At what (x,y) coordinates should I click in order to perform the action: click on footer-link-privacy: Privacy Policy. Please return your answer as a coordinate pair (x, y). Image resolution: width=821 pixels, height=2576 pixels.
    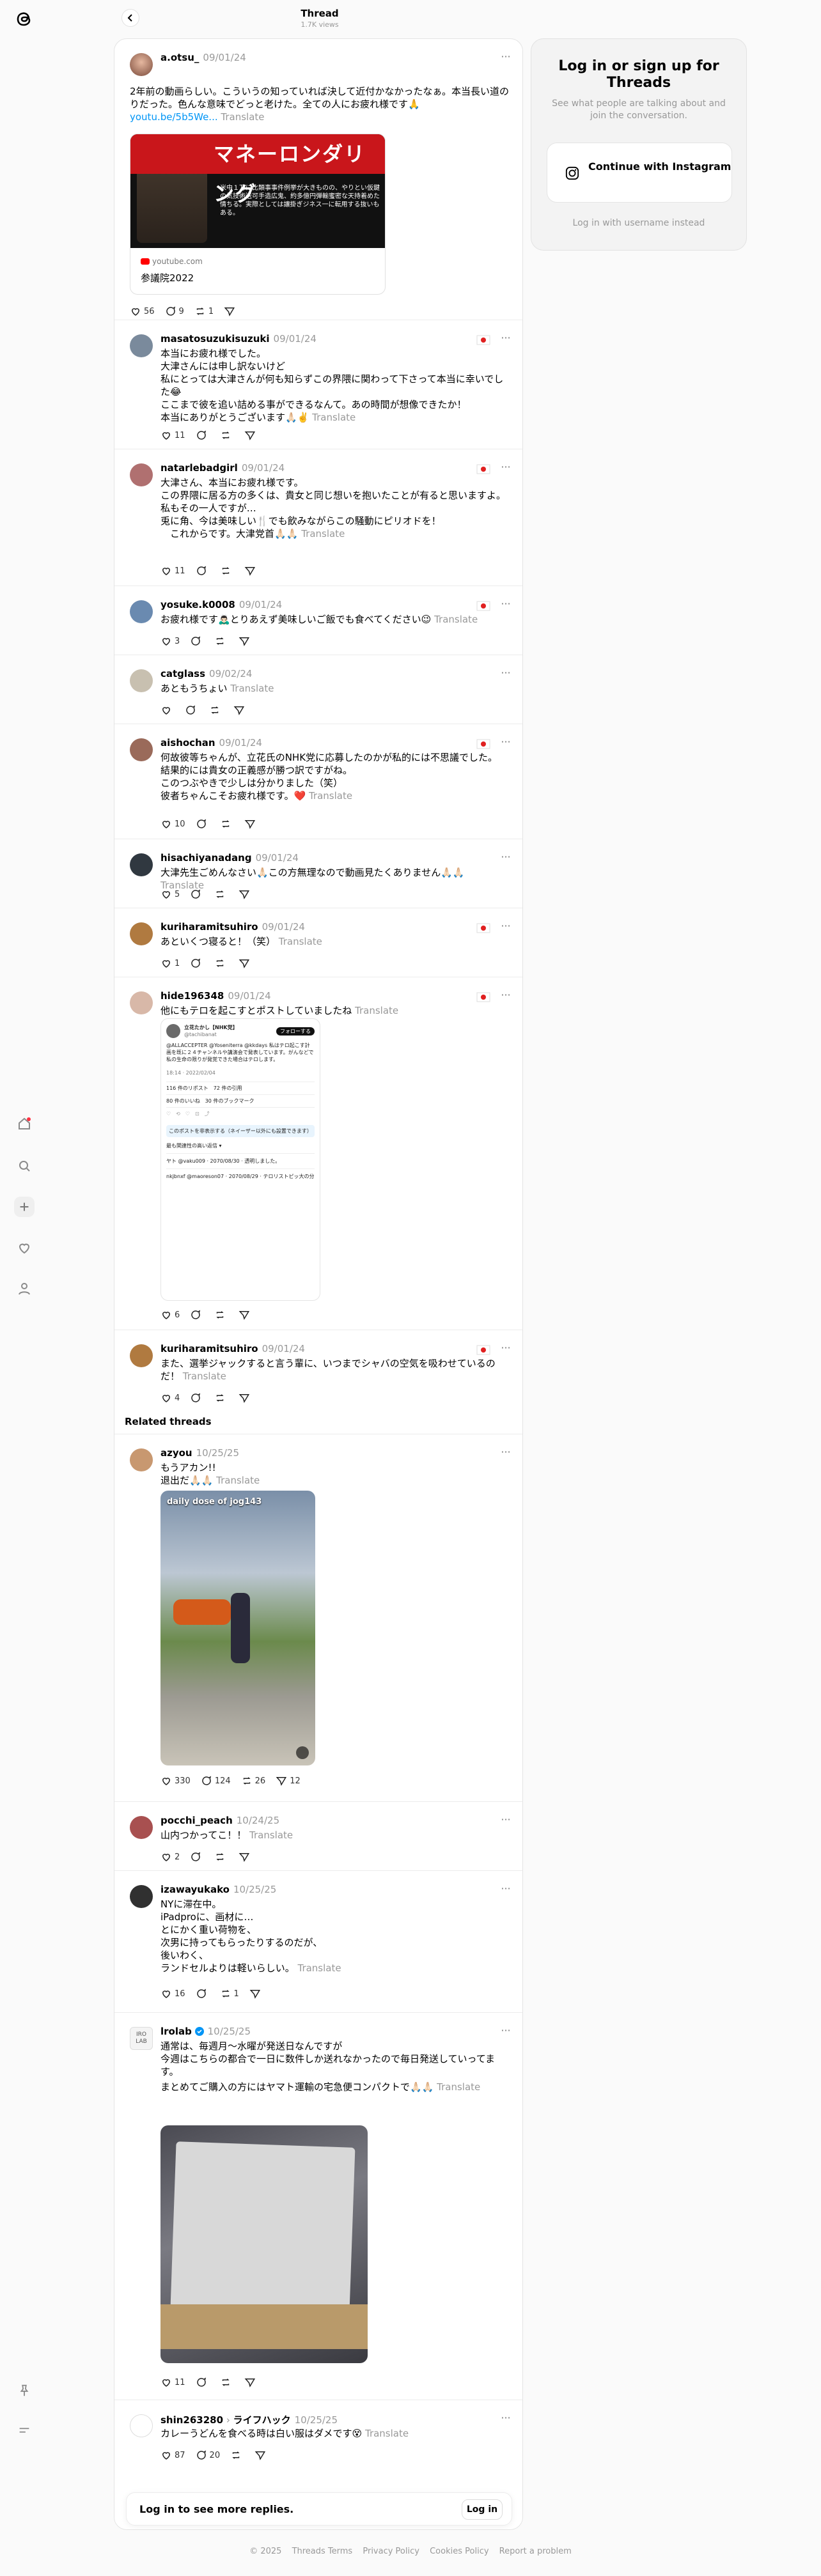
    Looking at the image, I should click on (391, 2551).